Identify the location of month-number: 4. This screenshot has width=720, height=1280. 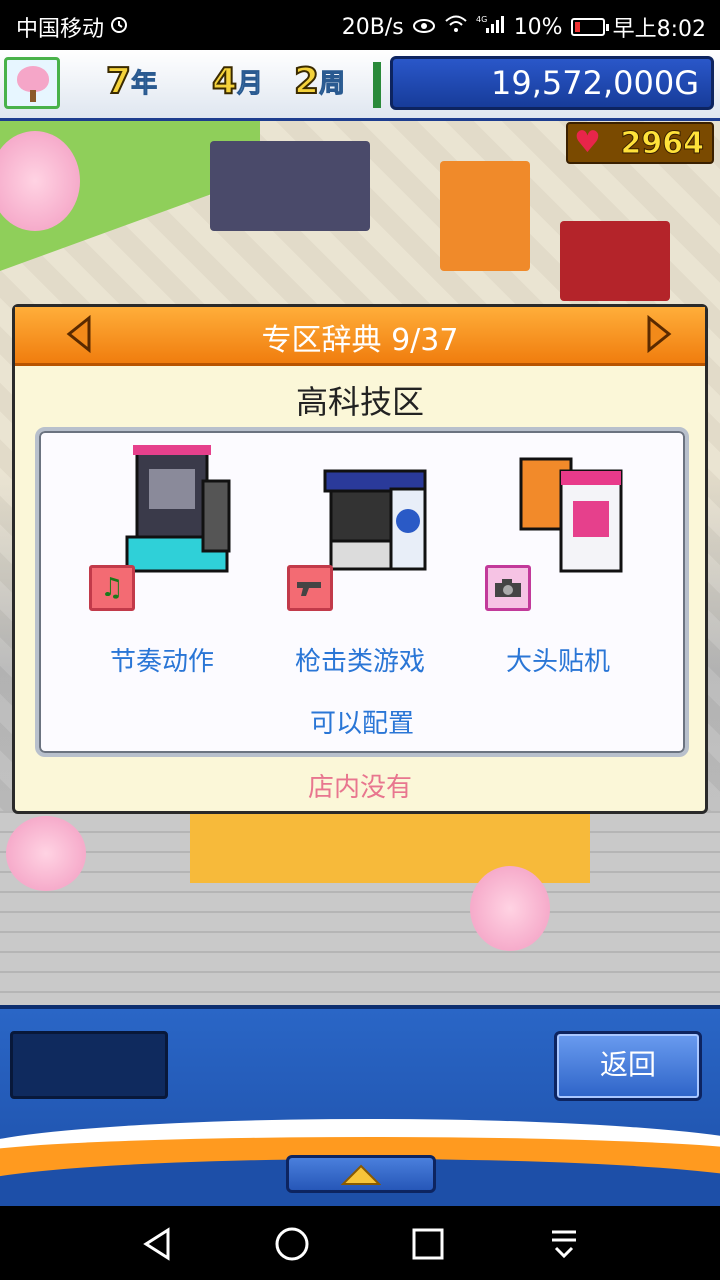
(224, 82).